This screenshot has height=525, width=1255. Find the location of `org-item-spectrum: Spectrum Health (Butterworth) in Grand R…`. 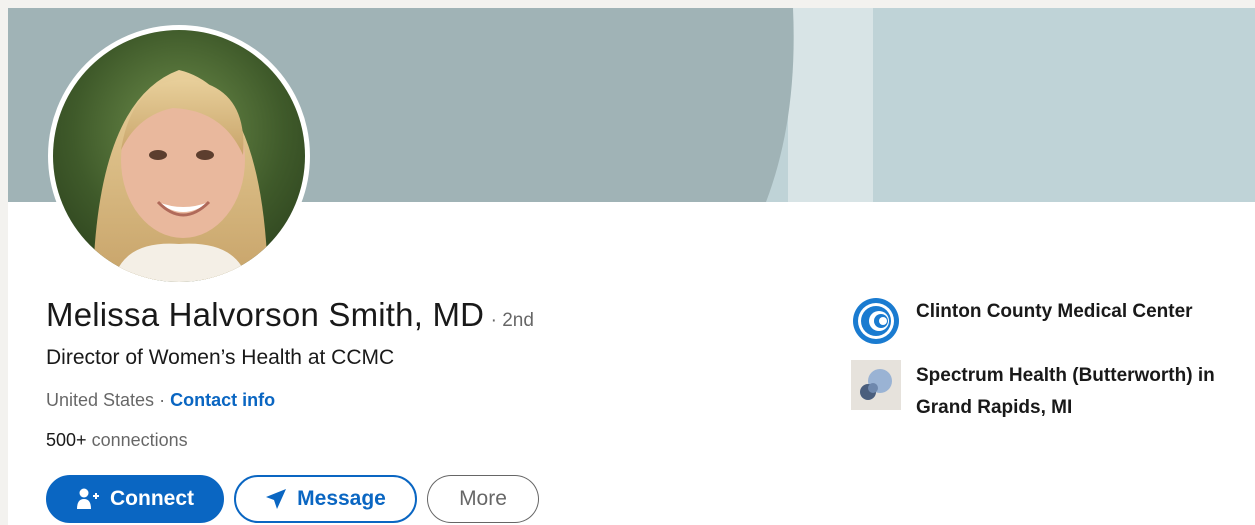

org-item-spectrum: Spectrum Health (Butterworth) in Grand R… is located at coordinates (1041, 392).